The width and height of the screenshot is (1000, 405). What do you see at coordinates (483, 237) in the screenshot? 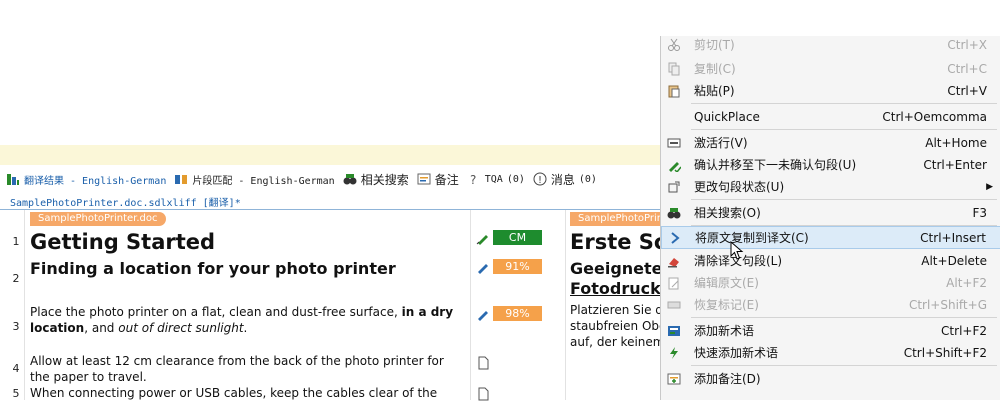
I see `confirmed-pen-icon` at bounding box center [483, 237].